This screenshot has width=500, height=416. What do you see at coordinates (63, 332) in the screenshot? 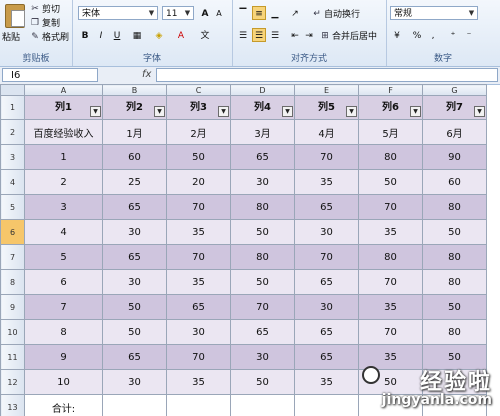
I see `cell: 8` at bounding box center [63, 332].